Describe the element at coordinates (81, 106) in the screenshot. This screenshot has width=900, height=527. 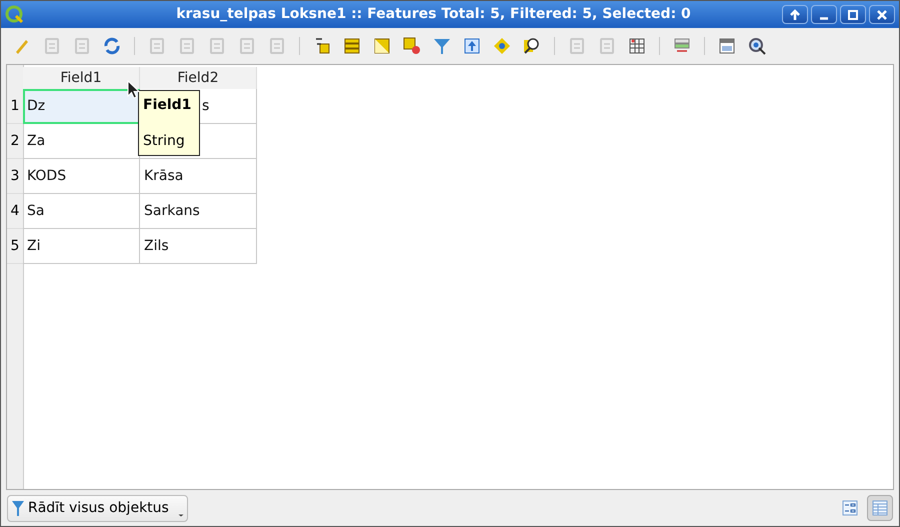
I see `table-cell: Dz` at that location.